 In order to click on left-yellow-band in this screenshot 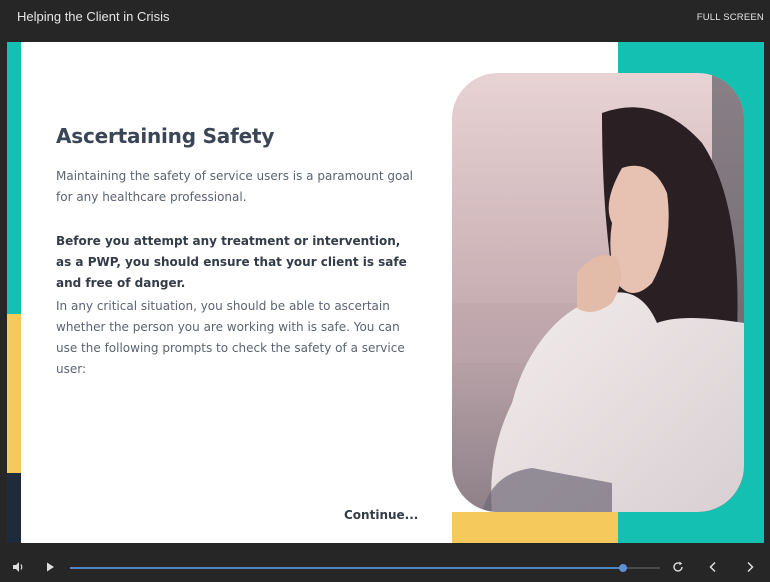, I will do `click(14, 393)`.